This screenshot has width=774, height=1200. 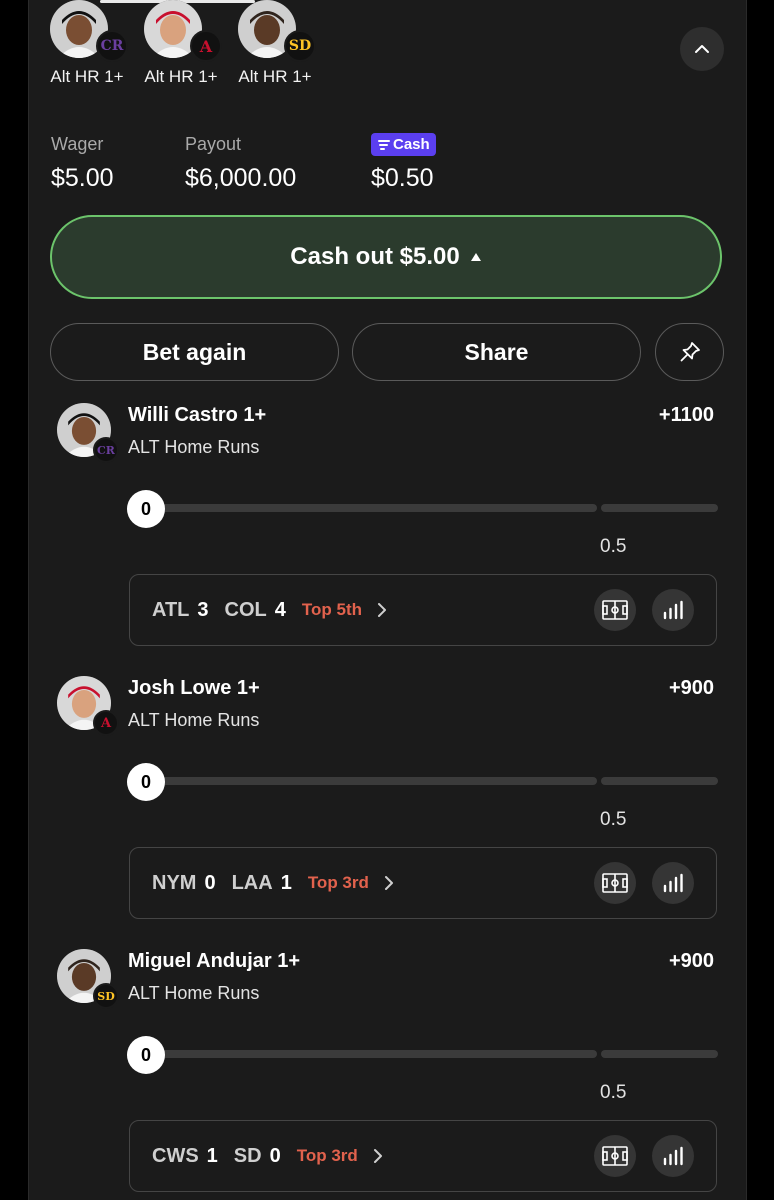 I want to click on bet-again-button: Bet again, so click(x=194, y=352).